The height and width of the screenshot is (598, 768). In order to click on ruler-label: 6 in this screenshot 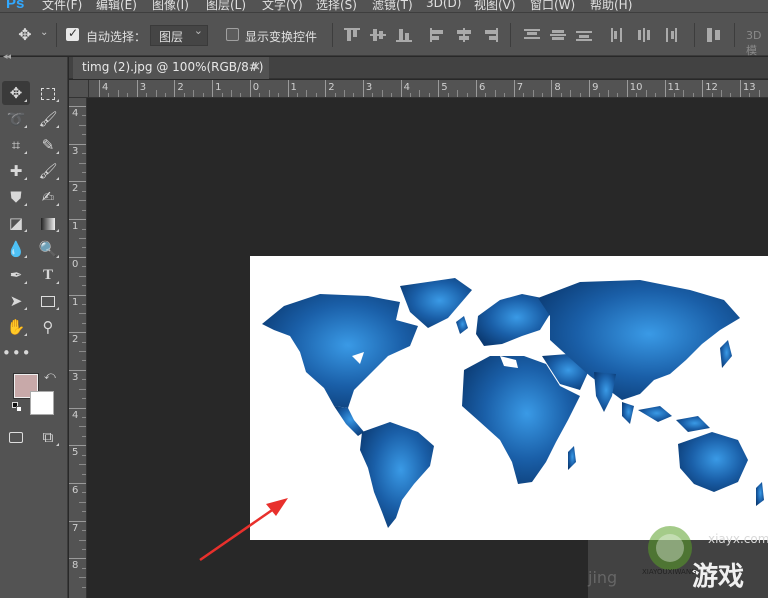, I will do `click(482, 87)`.